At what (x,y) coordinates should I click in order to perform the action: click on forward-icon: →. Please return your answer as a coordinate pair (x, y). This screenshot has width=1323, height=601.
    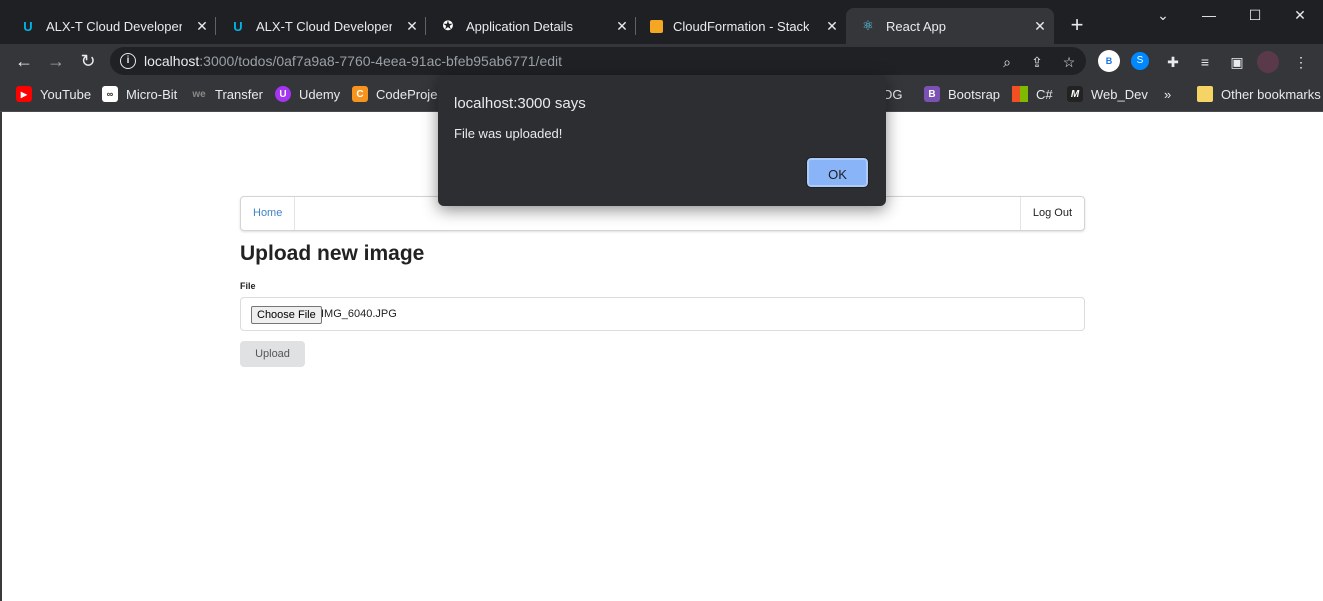
    Looking at the image, I should click on (56, 61).